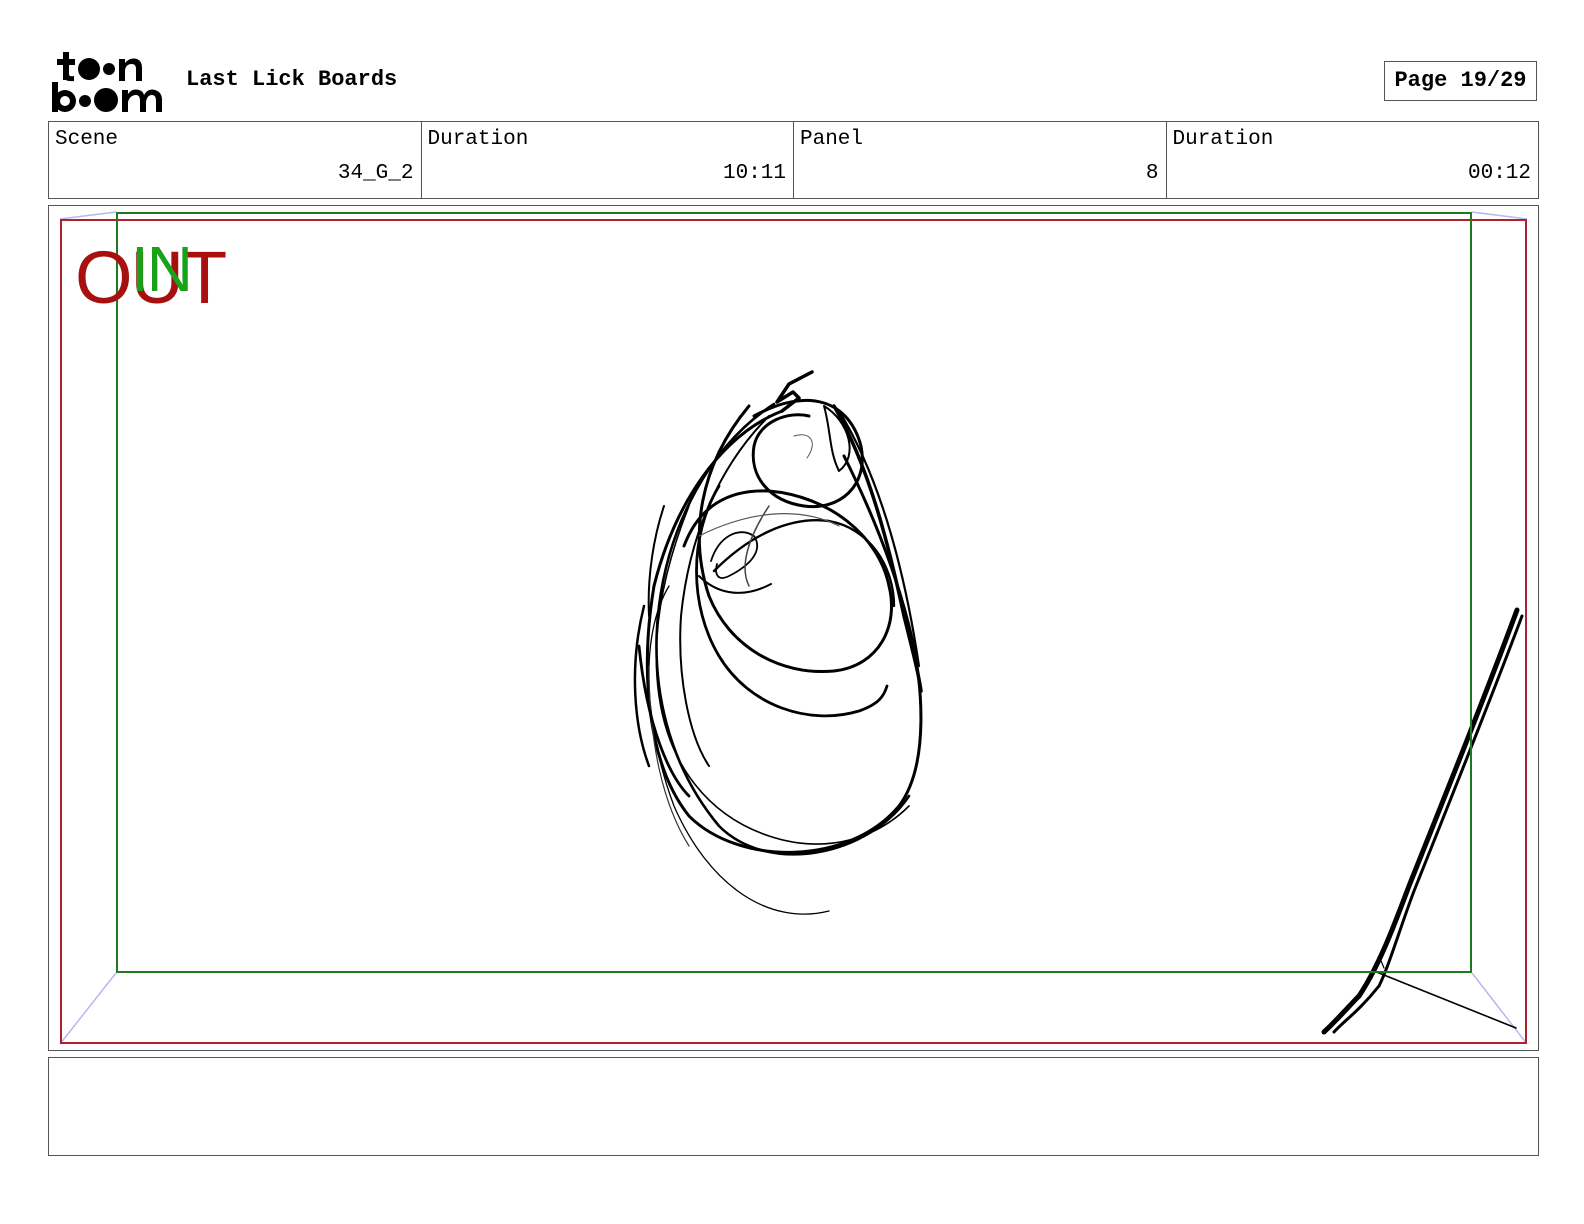 This screenshot has height=1224, width=1584. What do you see at coordinates (608, 160) in the screenshot?
I see `scene-duration-cell: Duration 10:11` at bounding box center [608, 160].